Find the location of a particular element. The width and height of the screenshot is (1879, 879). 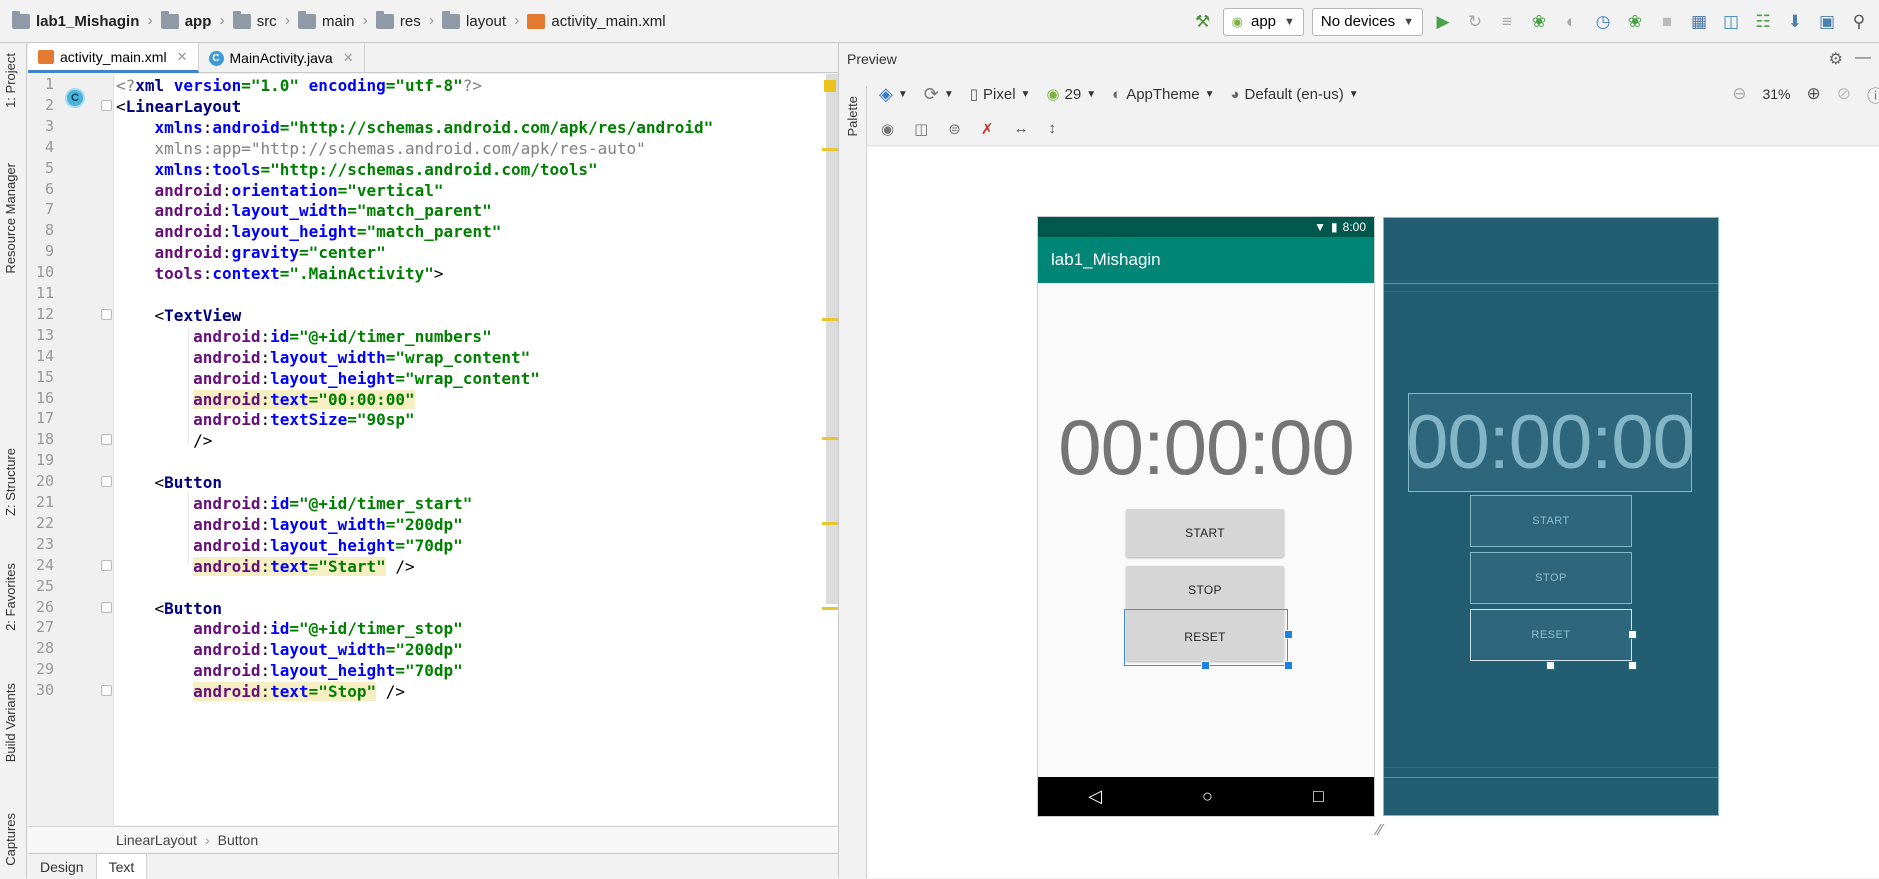

breadcrumb-item: main is located at coordinates (326, 20).